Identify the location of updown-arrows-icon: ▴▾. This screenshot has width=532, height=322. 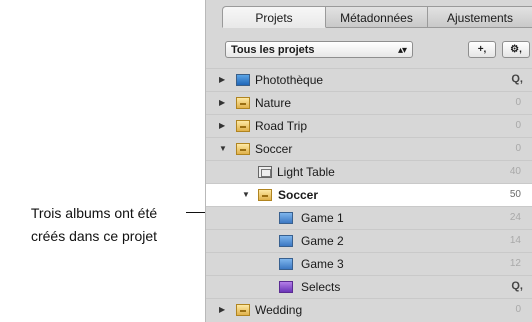
(402, 50).